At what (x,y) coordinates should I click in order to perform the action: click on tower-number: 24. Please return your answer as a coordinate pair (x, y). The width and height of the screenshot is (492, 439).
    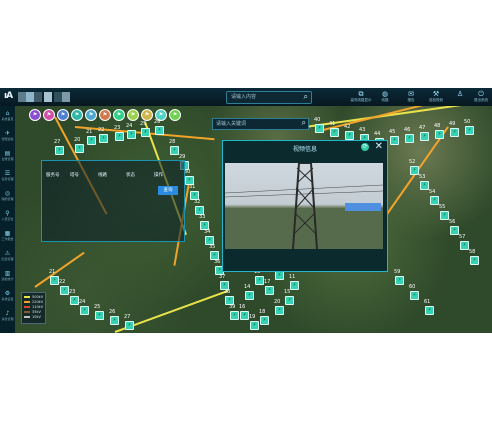
    Looking at the image, I should click on (129, 126).